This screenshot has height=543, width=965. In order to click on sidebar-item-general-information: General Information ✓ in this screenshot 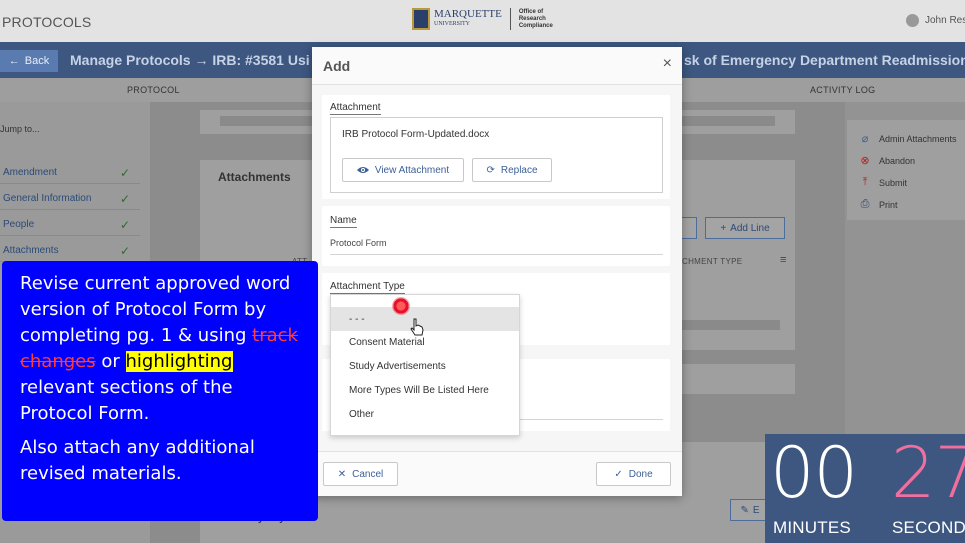, I will do `click(70, 199)`.